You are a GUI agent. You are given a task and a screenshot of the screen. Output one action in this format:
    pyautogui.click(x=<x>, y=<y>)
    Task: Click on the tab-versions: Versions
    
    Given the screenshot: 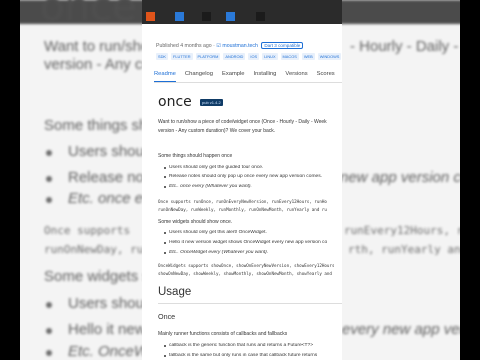 What is the action you would take?
    pyautogui.click(x=296, y=76)
    